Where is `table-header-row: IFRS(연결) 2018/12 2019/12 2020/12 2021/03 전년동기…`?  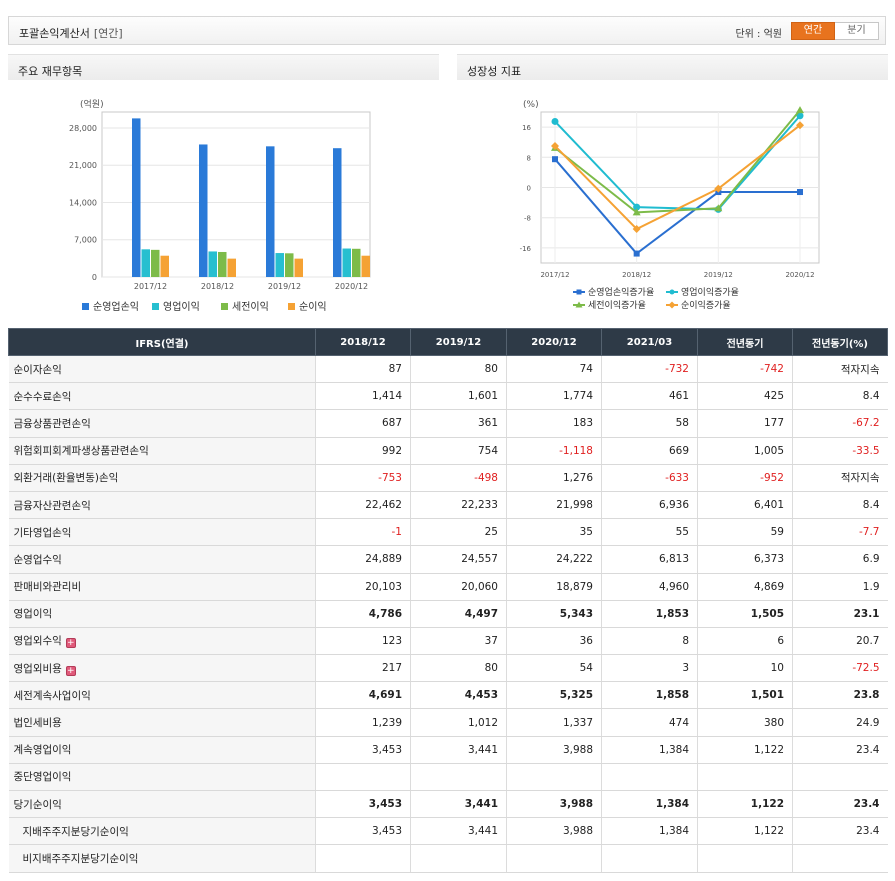 table-header-row: IFRS(연결) 2018/12 2019/12 2020/12 2021/03 전년동기… is located at coordinates (448, 342).